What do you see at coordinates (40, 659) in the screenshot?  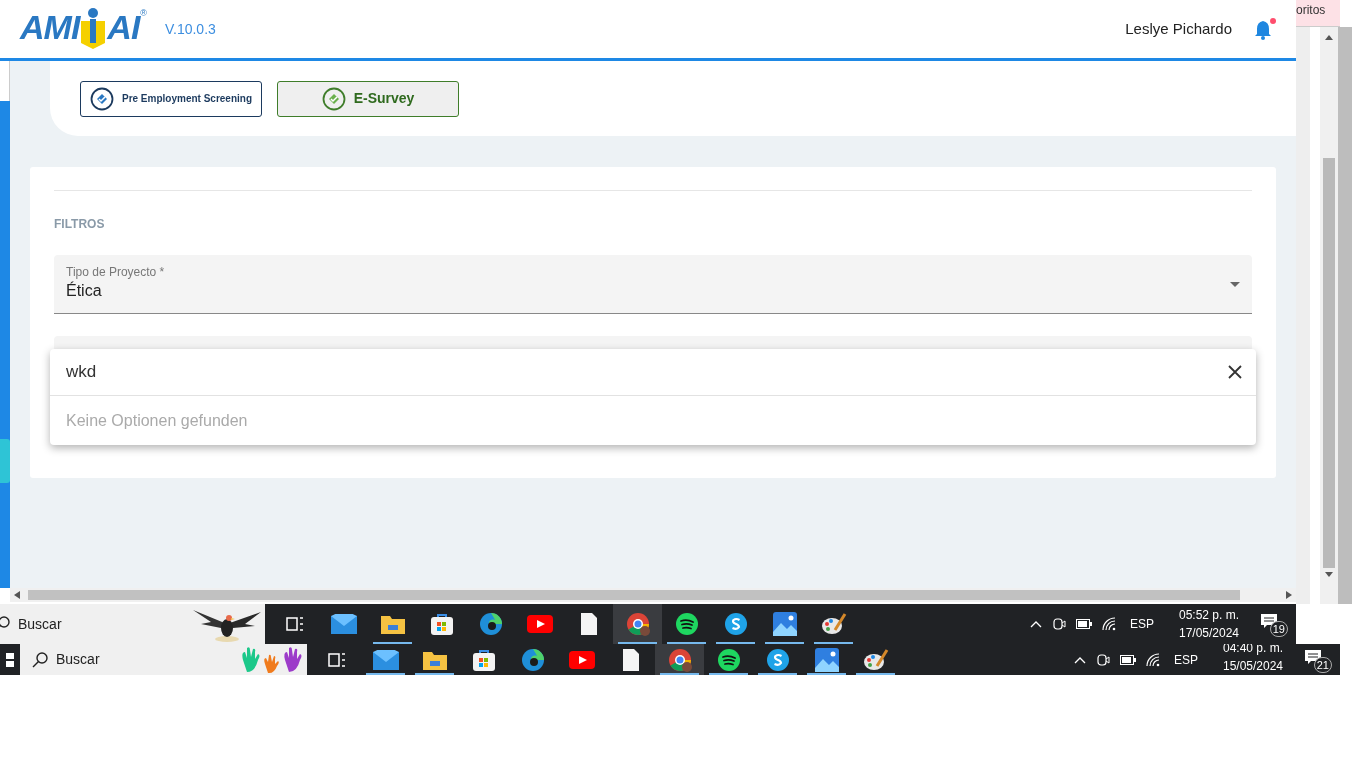 I see `search-icon` at bounding box center [40, 659].